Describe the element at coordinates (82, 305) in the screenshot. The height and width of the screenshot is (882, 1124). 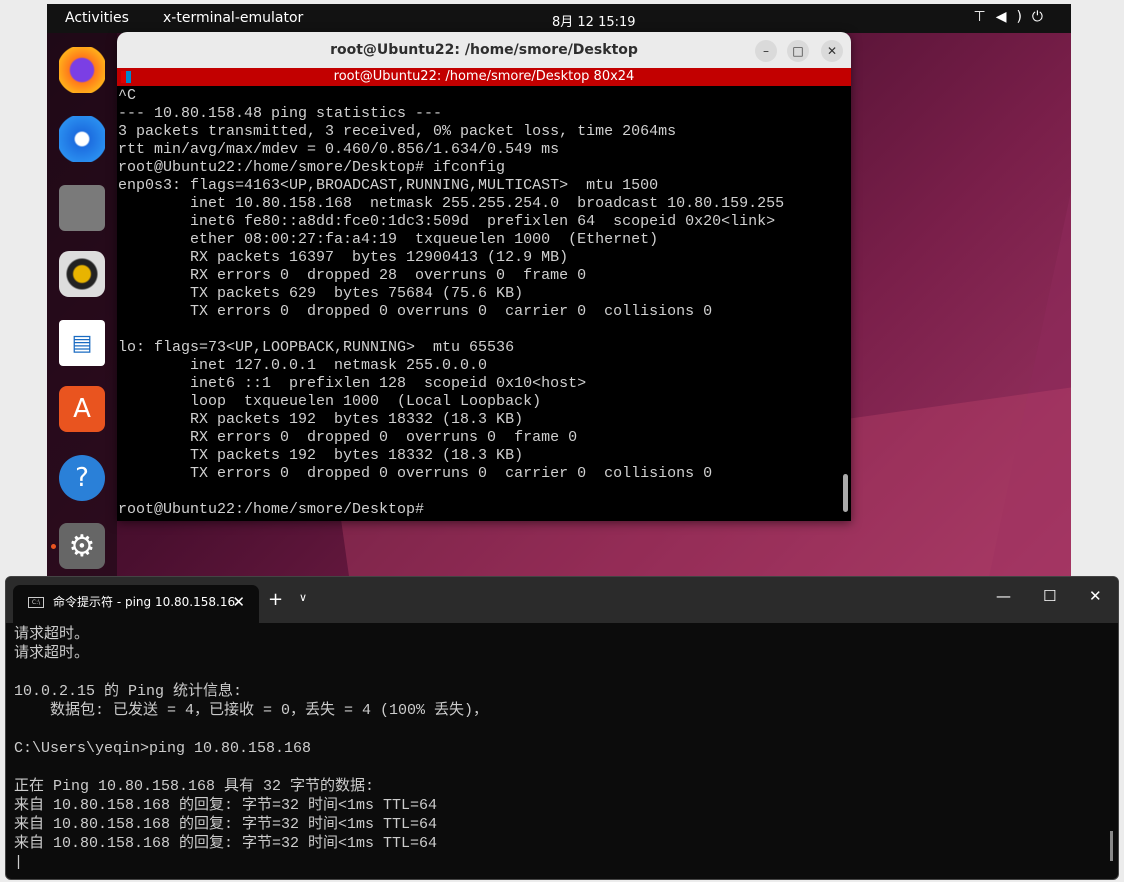
I see `dock: ▤ A ? ⚙` at that location.